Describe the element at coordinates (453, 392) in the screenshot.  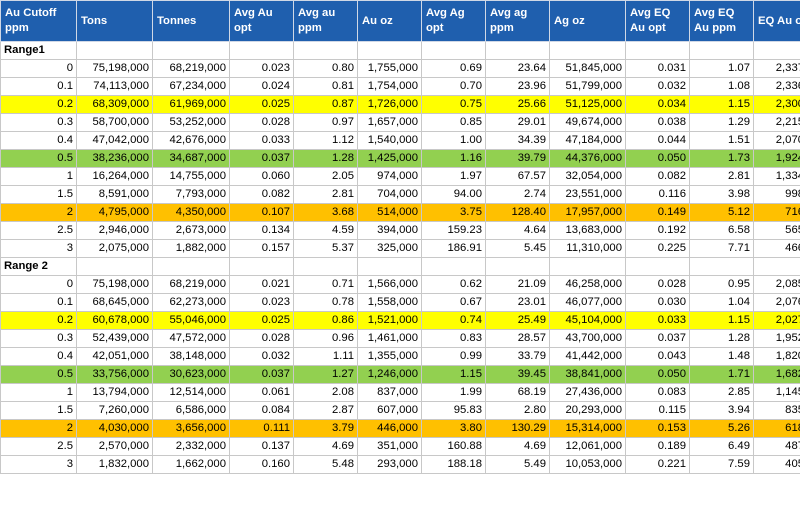
I see `table-cell: 1.99` at that location.